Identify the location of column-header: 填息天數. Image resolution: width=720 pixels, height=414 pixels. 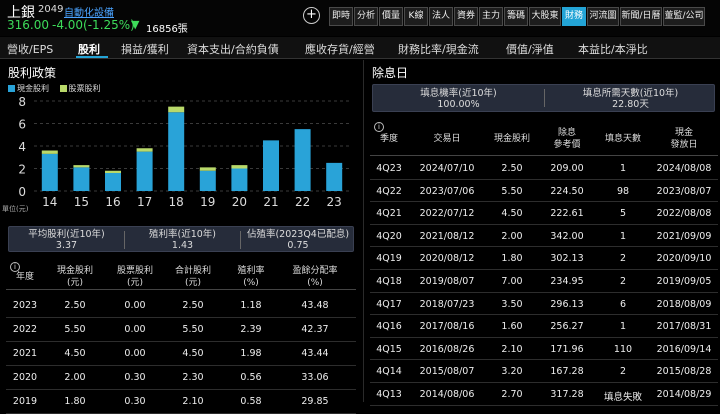
(623, 139).